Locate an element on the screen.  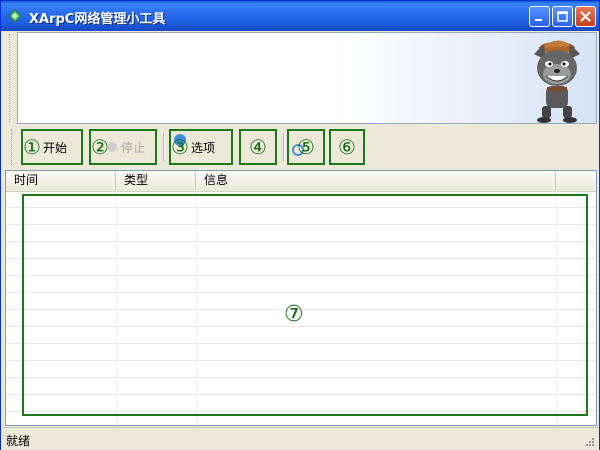
marker-4: ④ is located at coordinates (258, 147).